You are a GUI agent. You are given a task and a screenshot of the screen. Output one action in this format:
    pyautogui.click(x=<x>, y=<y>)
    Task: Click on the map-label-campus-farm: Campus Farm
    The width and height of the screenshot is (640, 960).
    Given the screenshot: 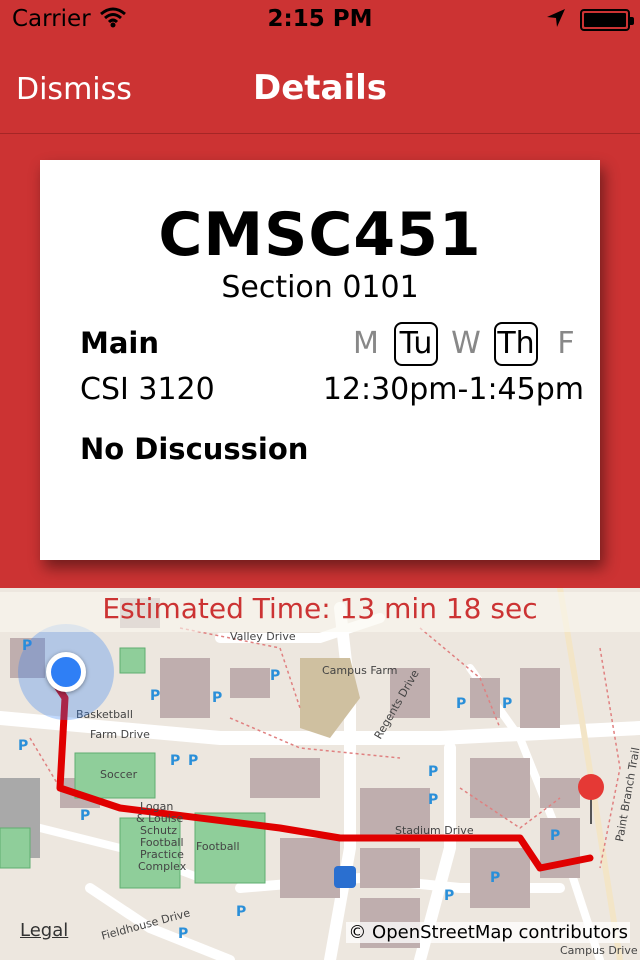 What is the action you would take?
    pyautogui.click(x=360, y=670)
    